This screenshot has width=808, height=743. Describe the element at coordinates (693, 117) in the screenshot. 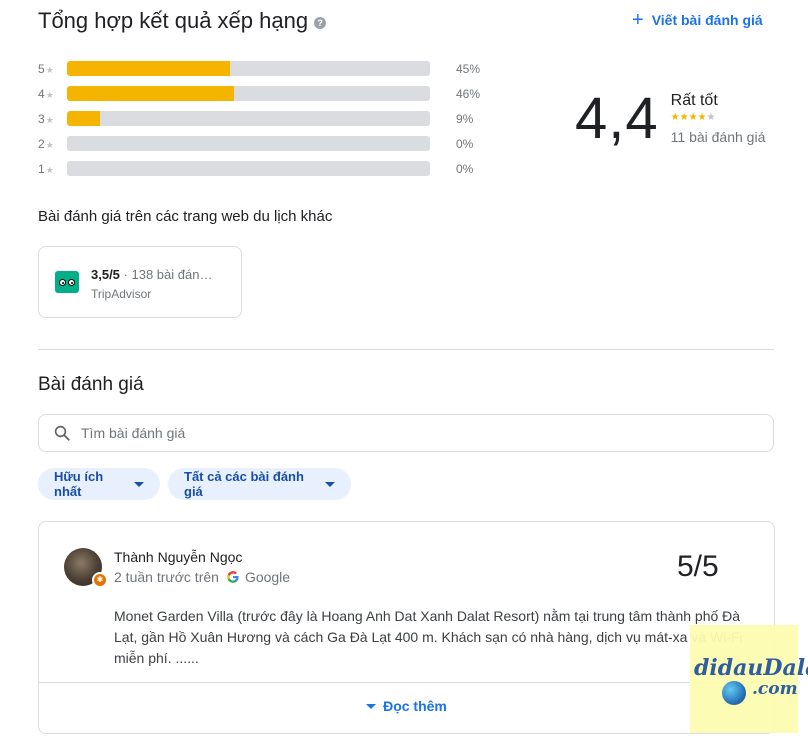

I see `star-rating-icon: ★★★★★` at that location.